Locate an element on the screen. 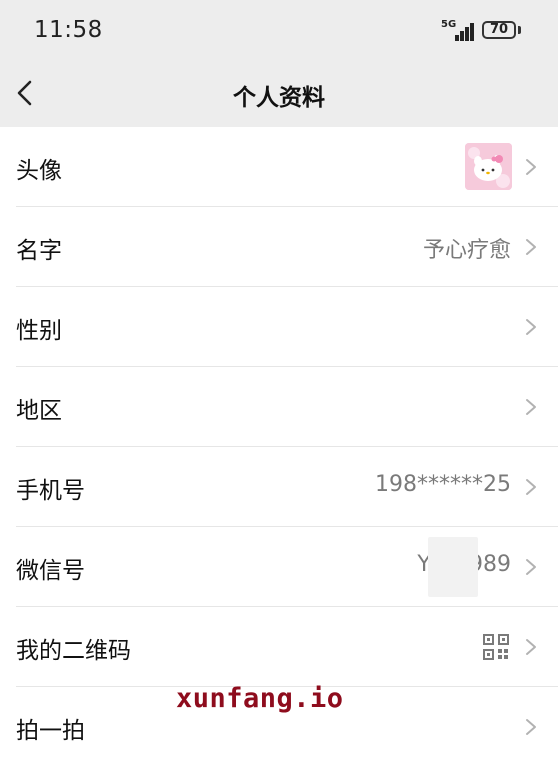 This screenshot has width=558, height=767. nav-bar: 个人资料 is located at coordinates (279, 94).